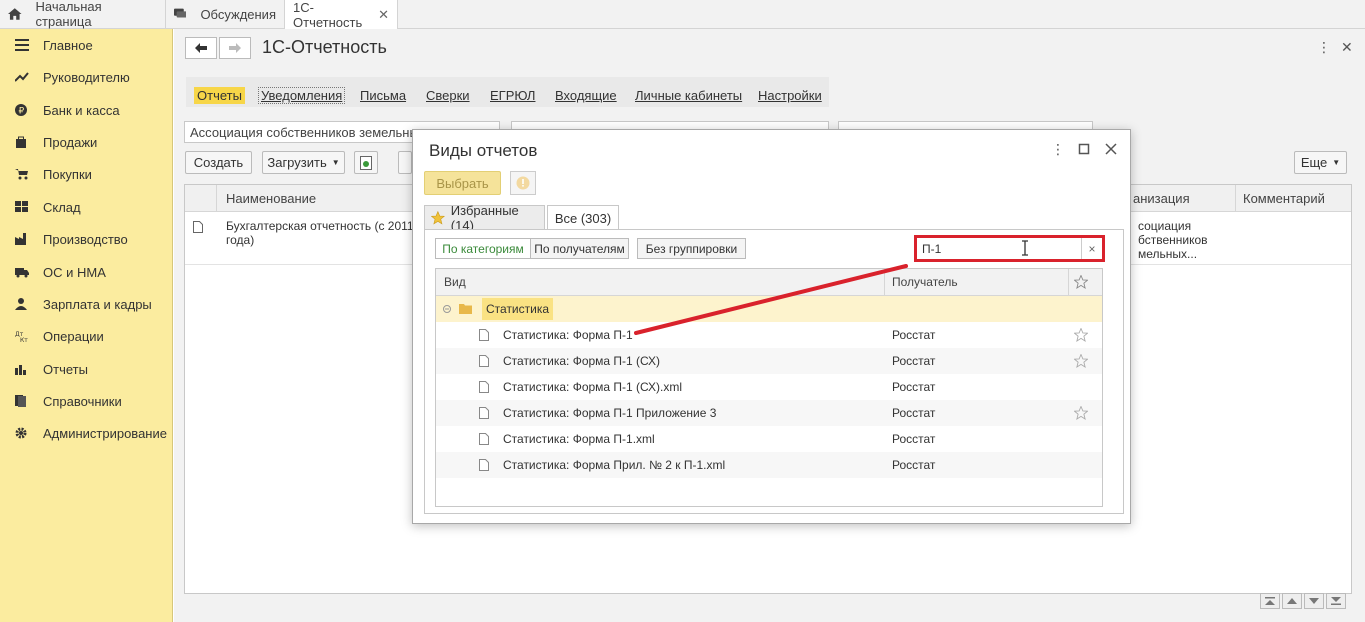 Image resolution: width=1365 pixels, height=622 pixels. I want to click on sidebar-item-production: Производство, so click(86, 239).